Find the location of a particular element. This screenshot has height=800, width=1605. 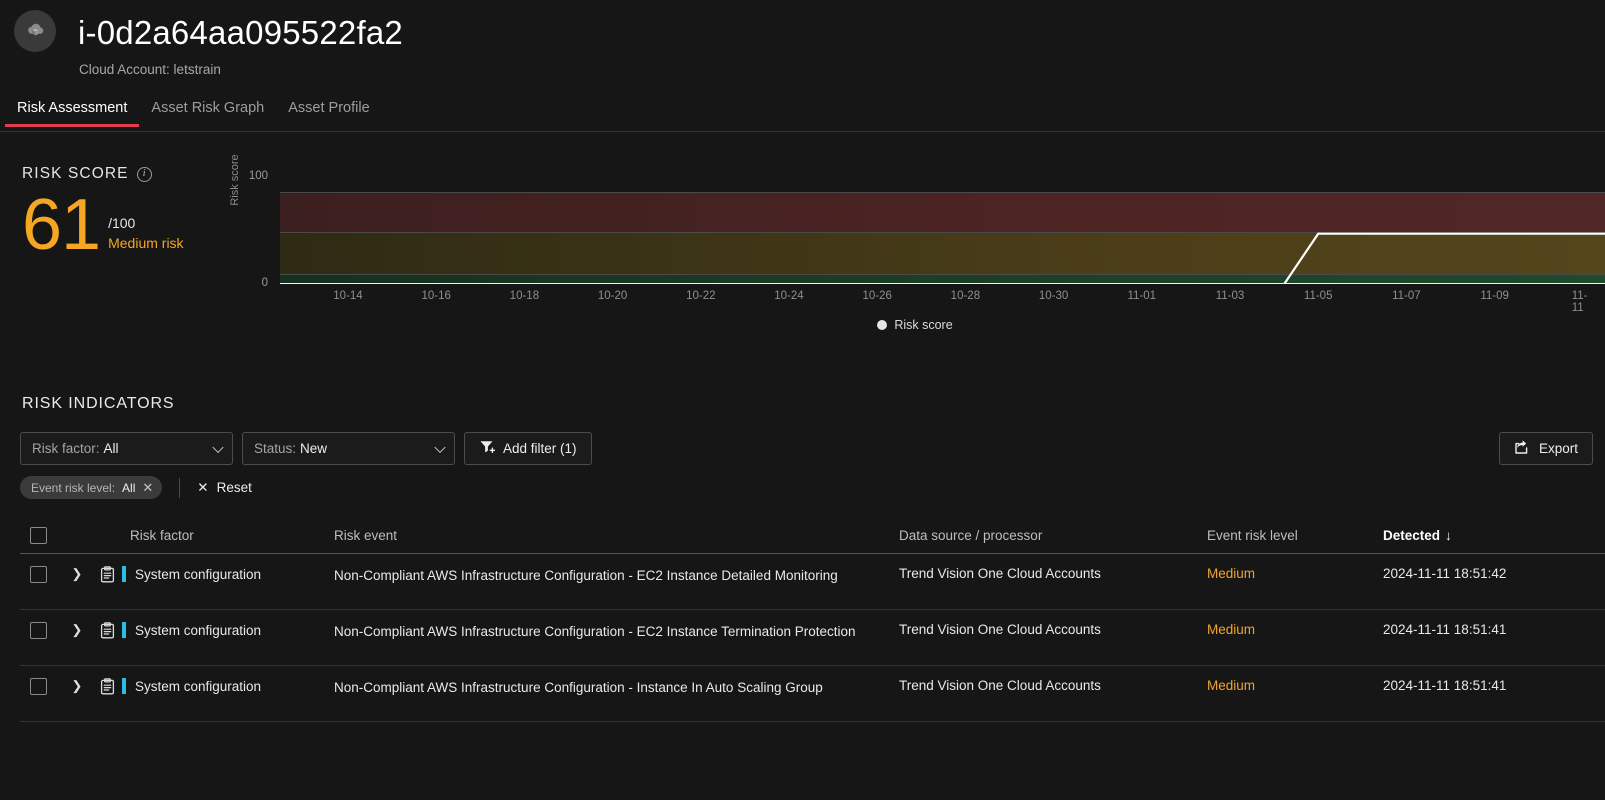

chart-legend: Risk score is located at coordinates (915, 325).